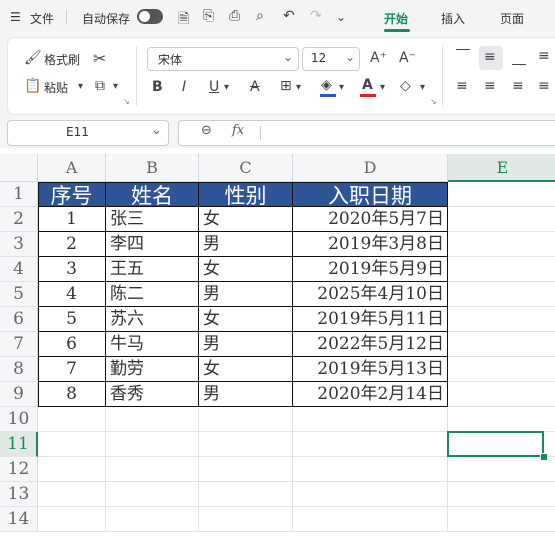 This screenshot has height=537, width=555. Describe the element at coordinates (152, 344) in the screenshot. I see `cell-b7: 牛马` at that location.